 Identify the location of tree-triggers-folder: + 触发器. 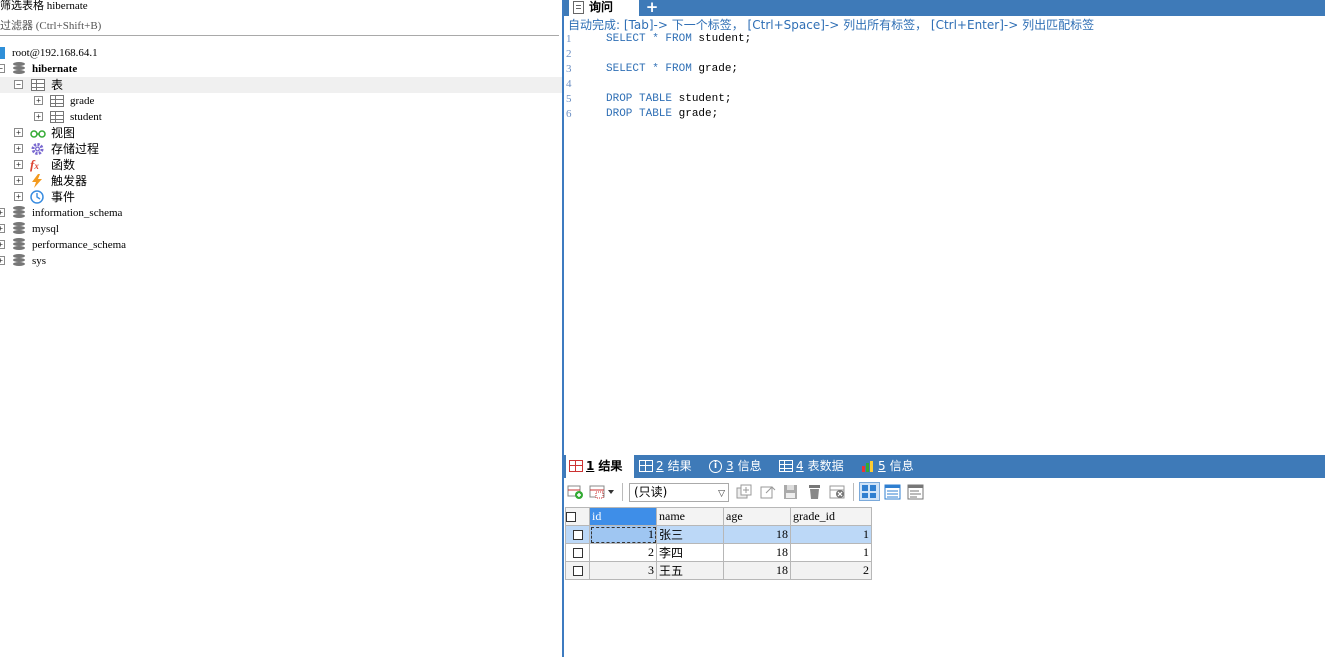
(281, 181).